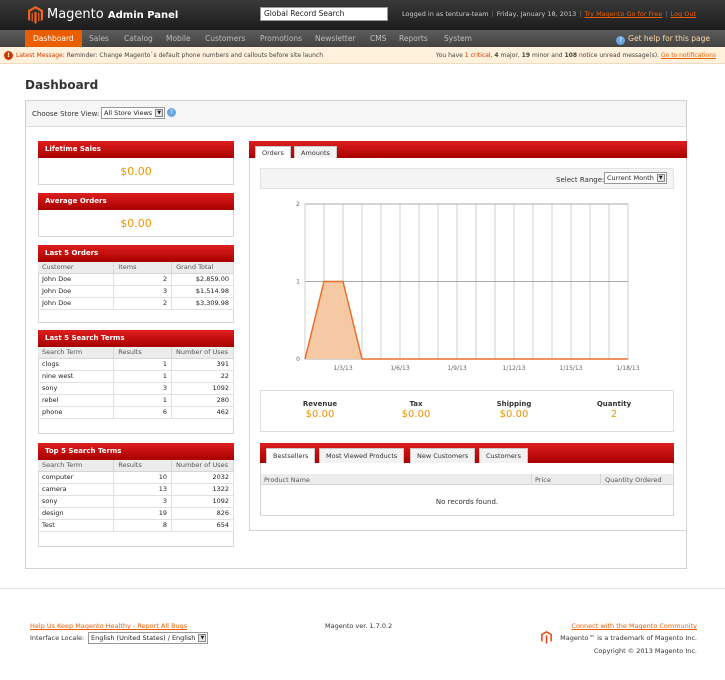 The image size is (725, 680). What do you see at coordinates (486, 368) in the screenshot?
I see `chart-x-axis: 1/3/13 1/6/13 1/9/13 1/12/13 1/15/13 1/18/13` at bounding box center [486, 368].